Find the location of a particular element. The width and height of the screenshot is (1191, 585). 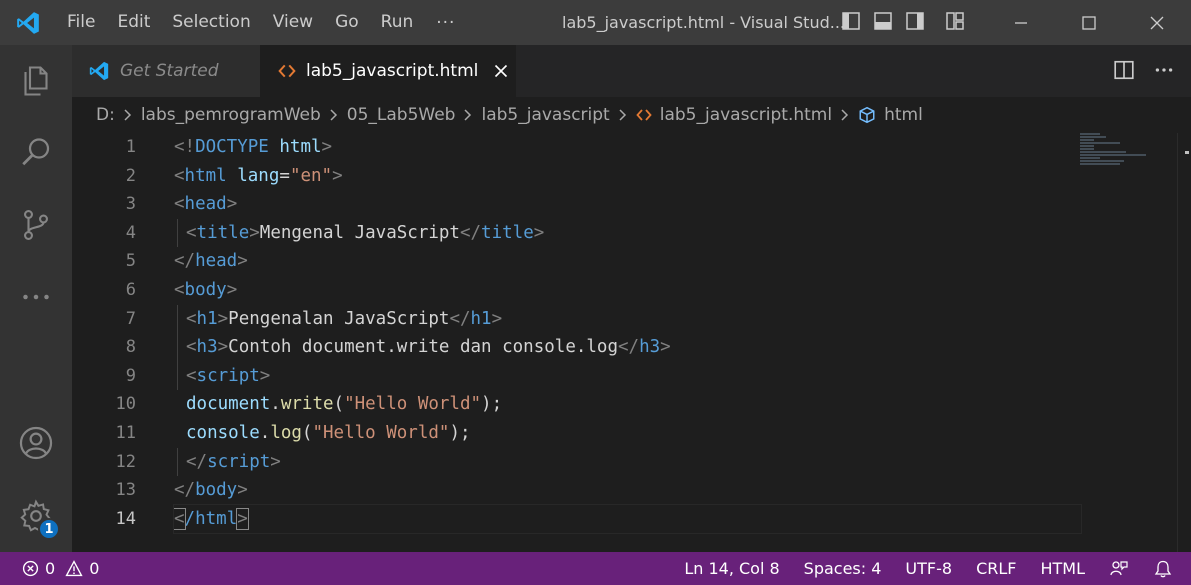

menu-bar: File Edit Selection View Go Run ··· is located at coordinates (261, 22).